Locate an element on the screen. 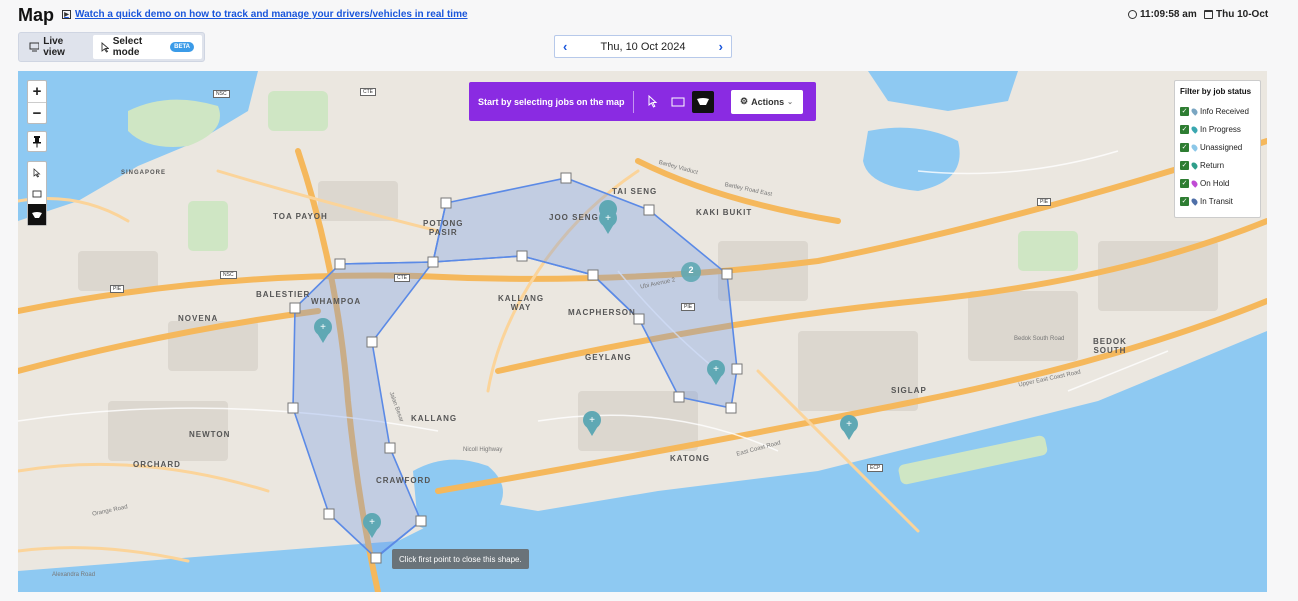  zoom-out-button: − is located at coordinates (37, 112).